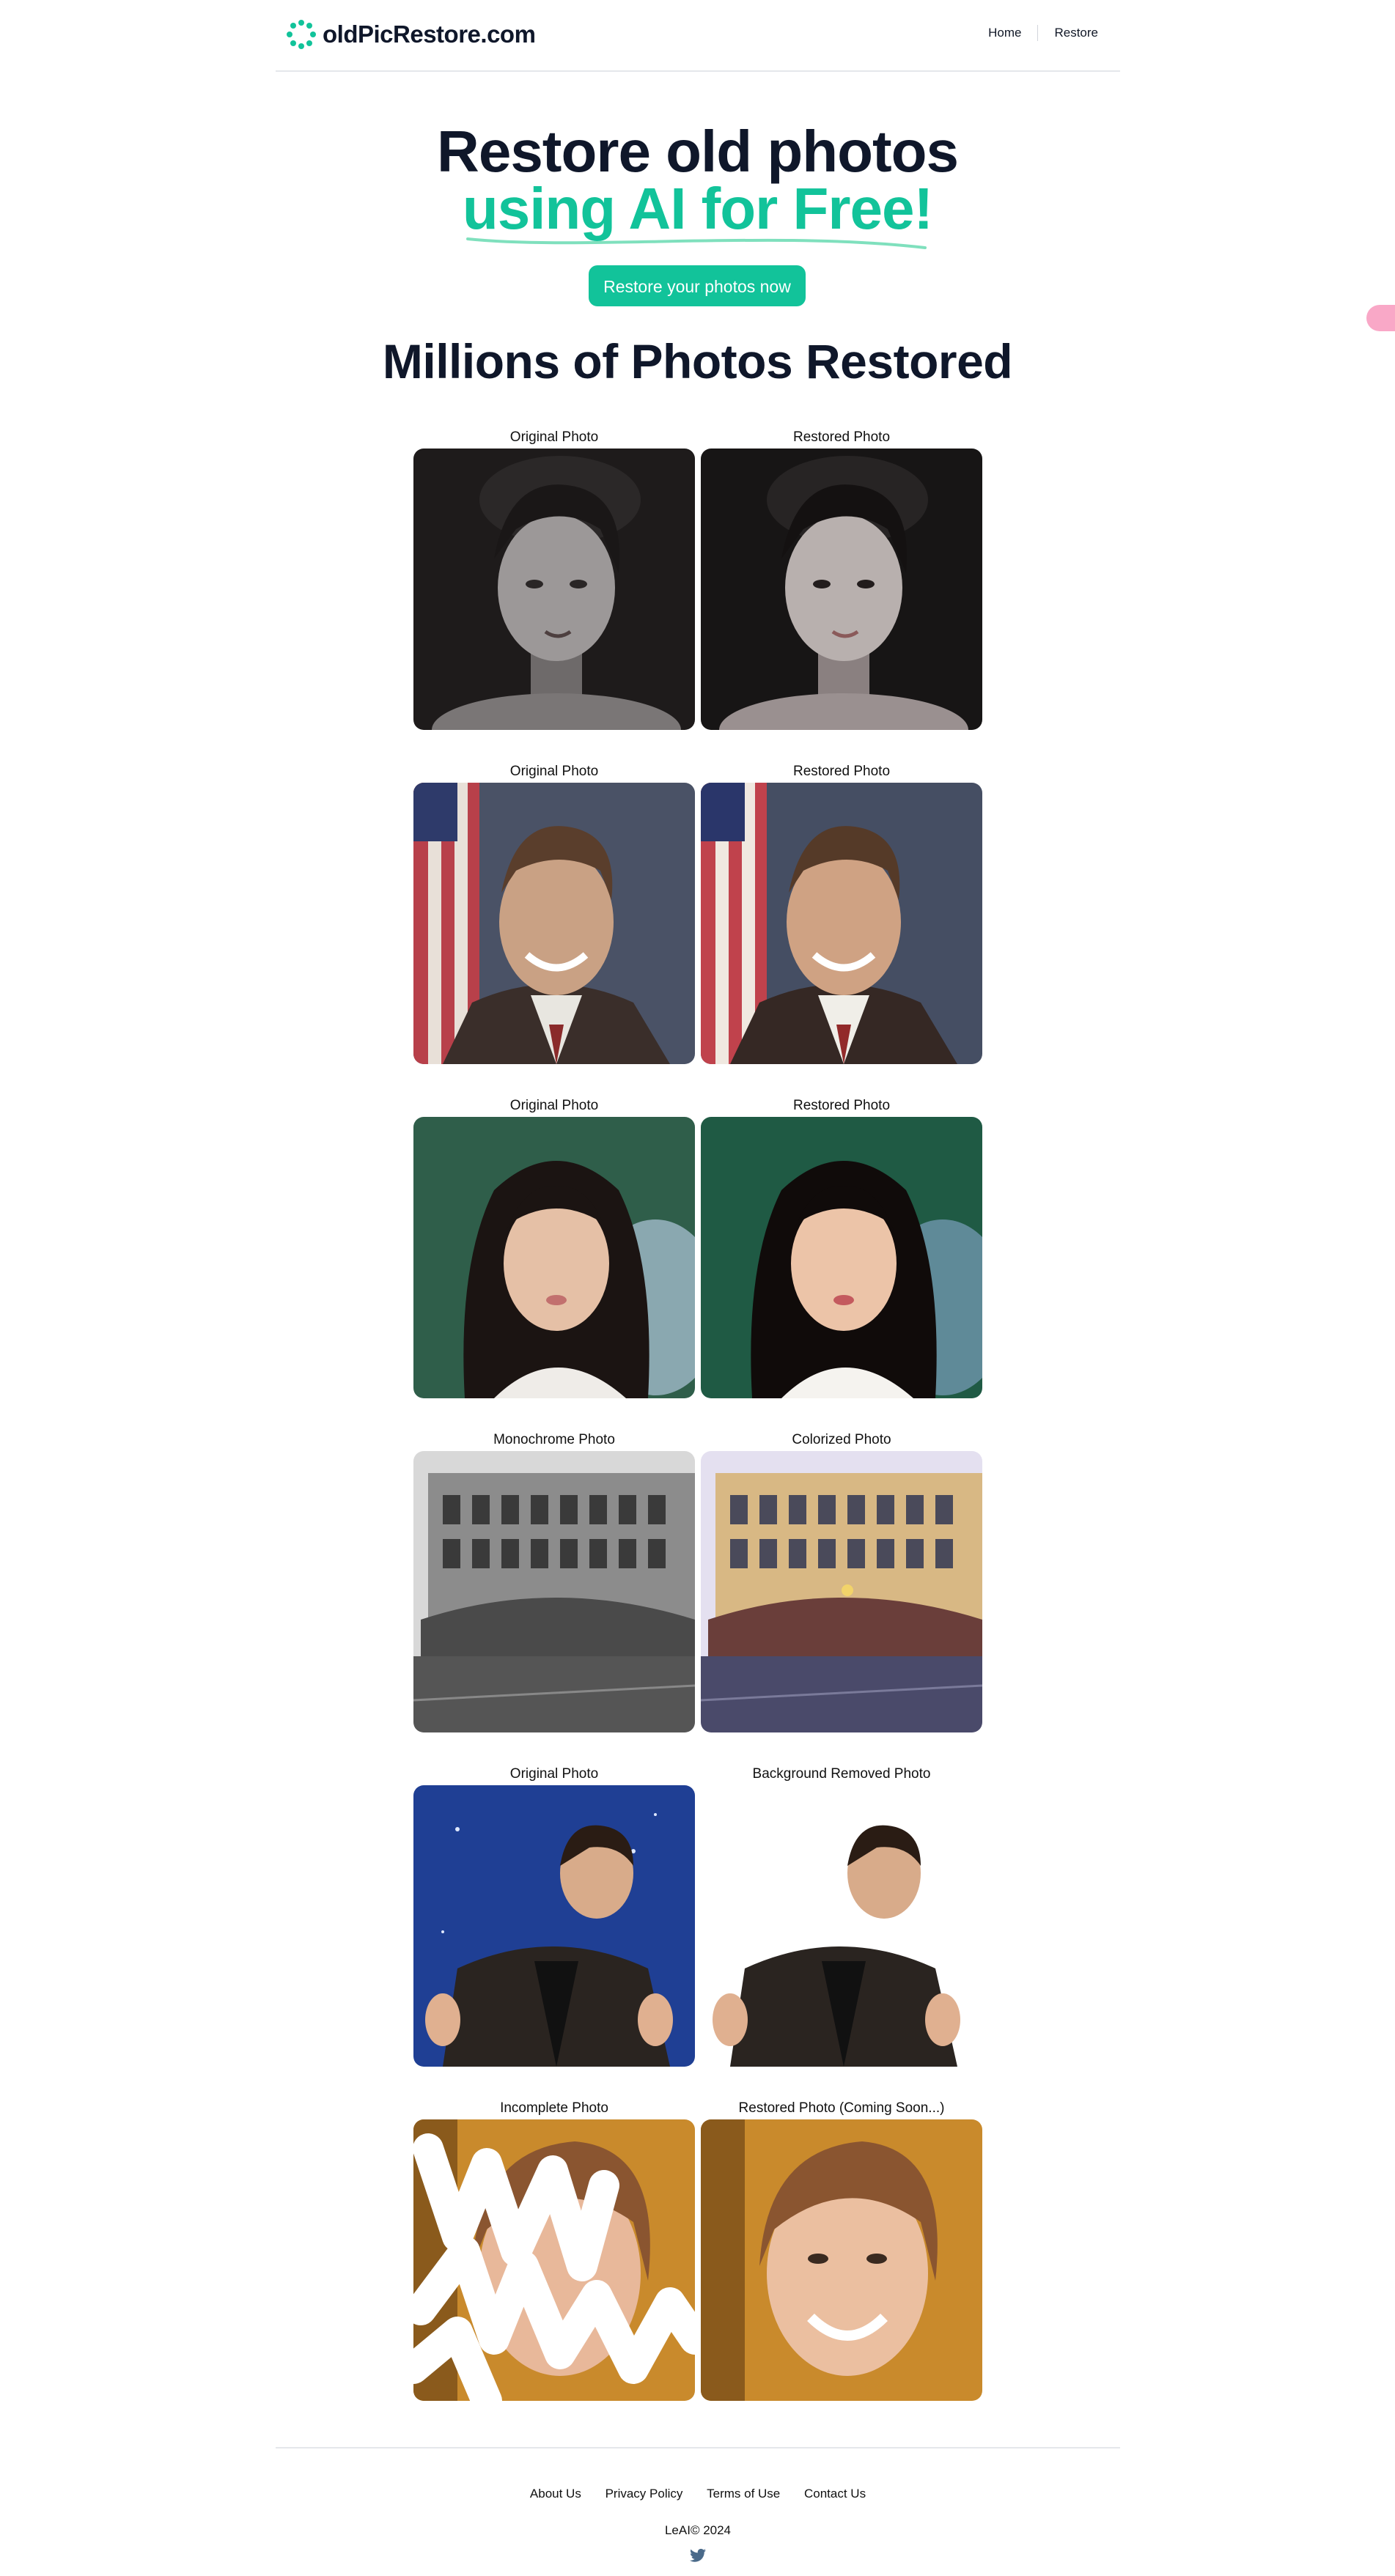 The image size is (1395, 2576). What do you see at coordinates (1004, 33) in the screenshot?
I see `nav-home: Home` at bounding box center [1004, 33].